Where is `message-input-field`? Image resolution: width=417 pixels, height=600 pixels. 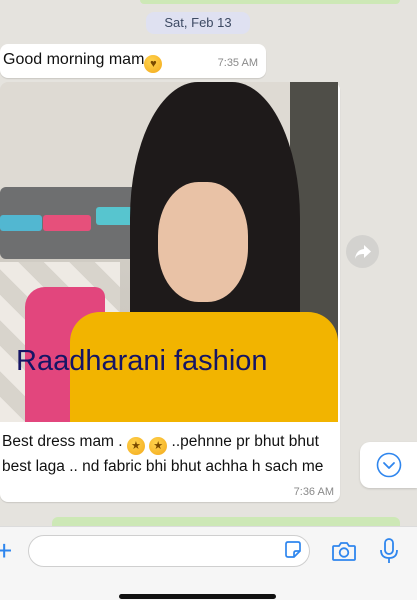 message-input-field is located at coordinates (169, 551).